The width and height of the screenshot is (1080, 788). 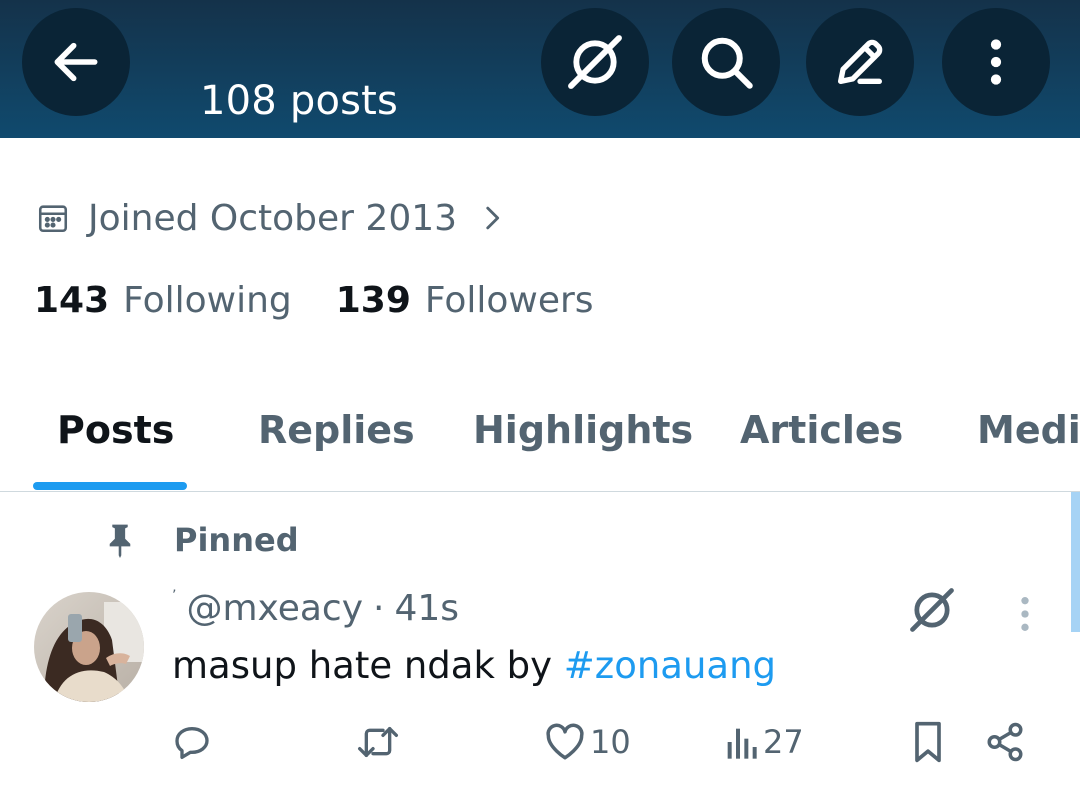 I want to click on post-count: 108 posts, so click(x=299, y=101).